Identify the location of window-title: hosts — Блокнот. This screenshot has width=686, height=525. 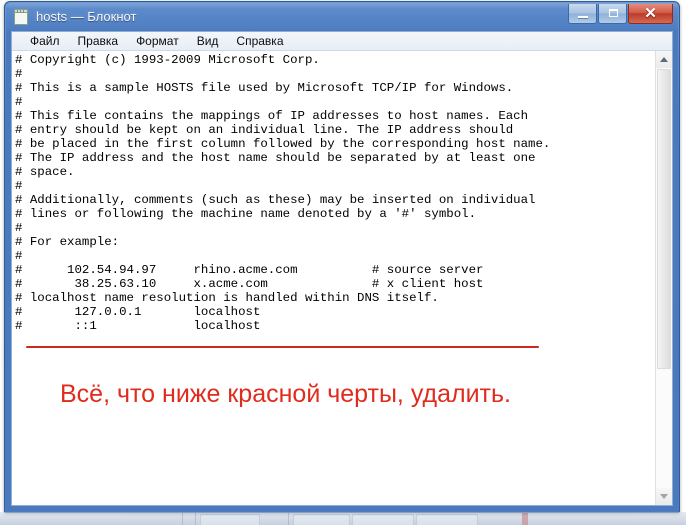
(86, 16).